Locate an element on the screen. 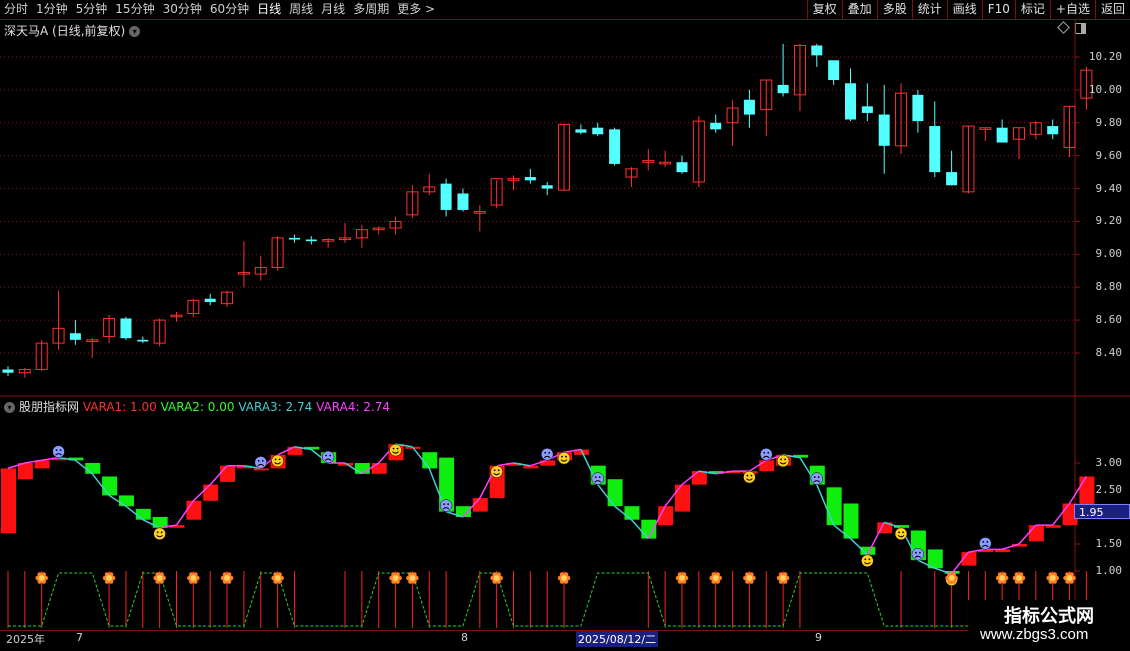 Image resolution: width=1130 pixels, height=651 pixels. indicator-var-3: VARA3: 2.74 is located at coordinates (277, 407).